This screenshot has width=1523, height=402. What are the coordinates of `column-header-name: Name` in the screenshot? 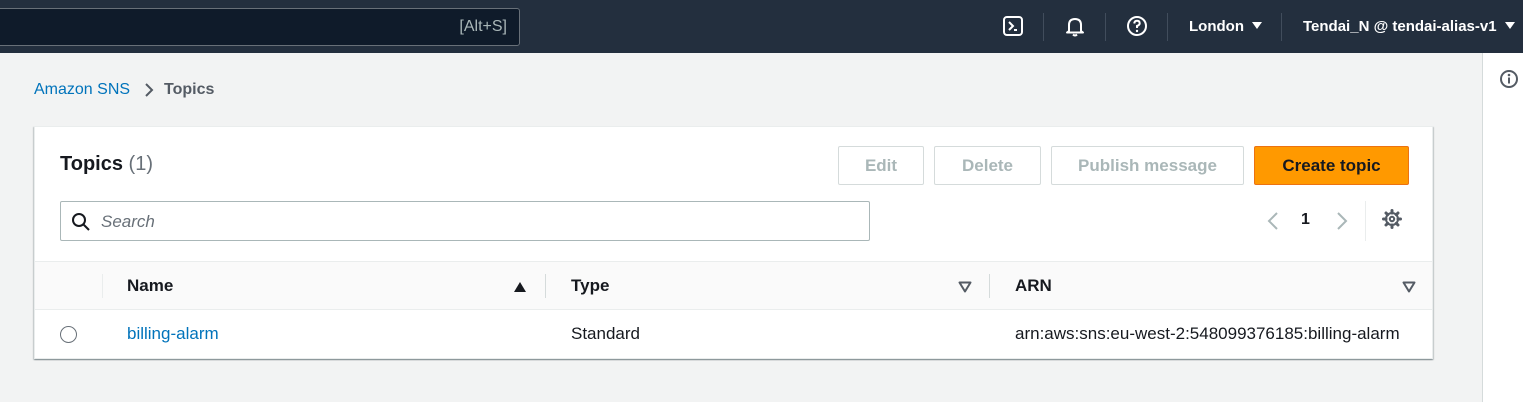 It's located at (150, 286).